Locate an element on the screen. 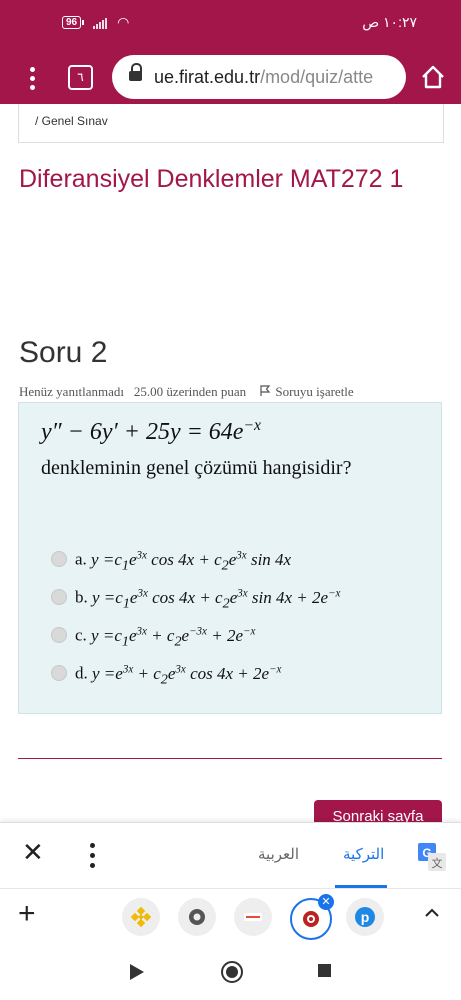  system-nav-bar is located at coordinates (230, 972).